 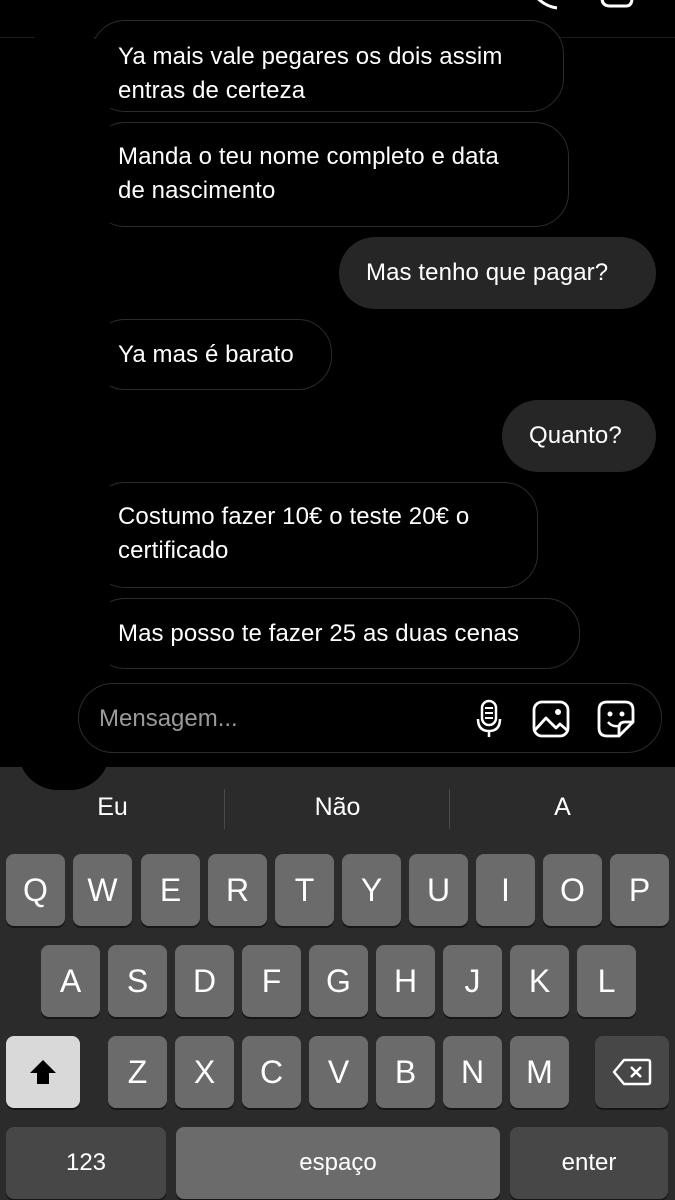 What do you see at coordinates (551, 719) in the screenshot?
I see `gallery-icon` at bounding box center [551, 719].